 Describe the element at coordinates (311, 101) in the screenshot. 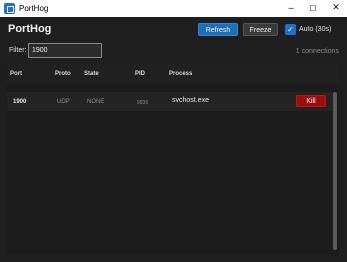

I see `kill-button: Kill` at that location.